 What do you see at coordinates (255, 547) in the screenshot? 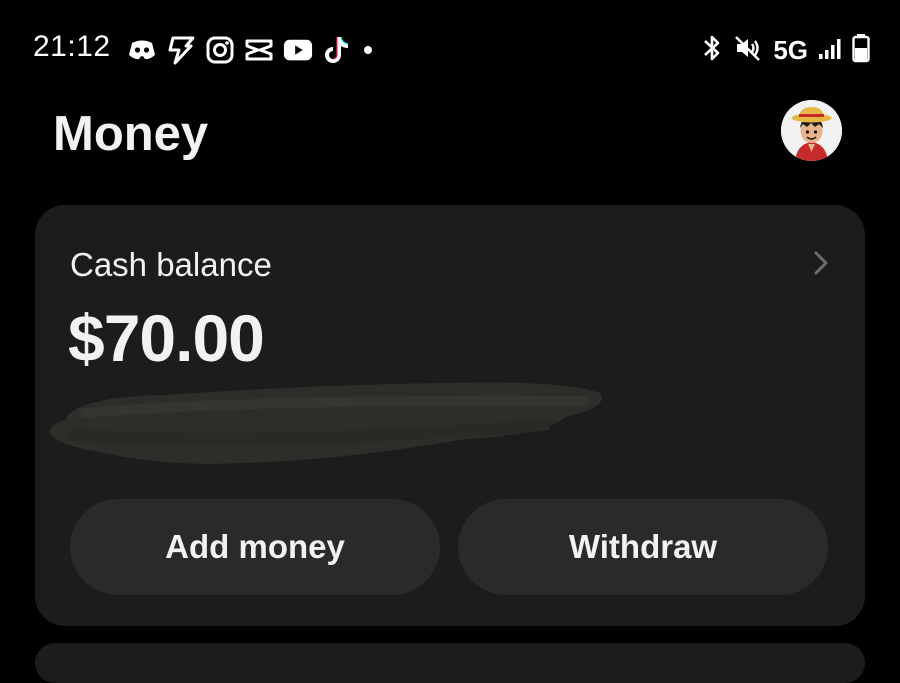
I see `add-money-button: Add money` at bounding box center [255, 547].